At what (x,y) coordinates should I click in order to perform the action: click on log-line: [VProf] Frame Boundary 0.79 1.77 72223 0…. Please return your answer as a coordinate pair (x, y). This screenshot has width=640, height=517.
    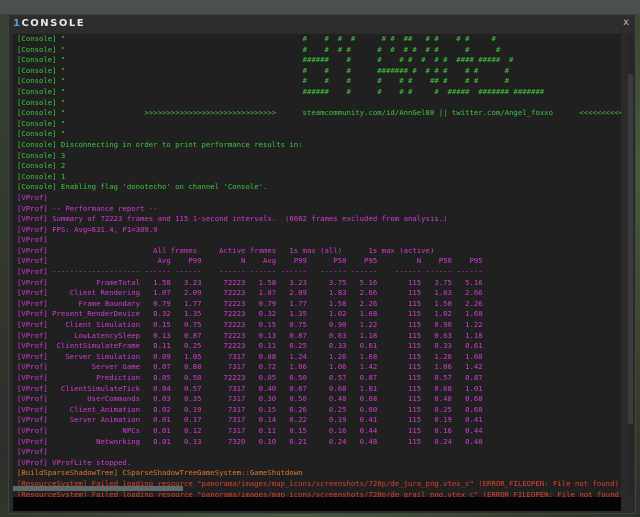
    Looking at the image, I should click on (250, 303).